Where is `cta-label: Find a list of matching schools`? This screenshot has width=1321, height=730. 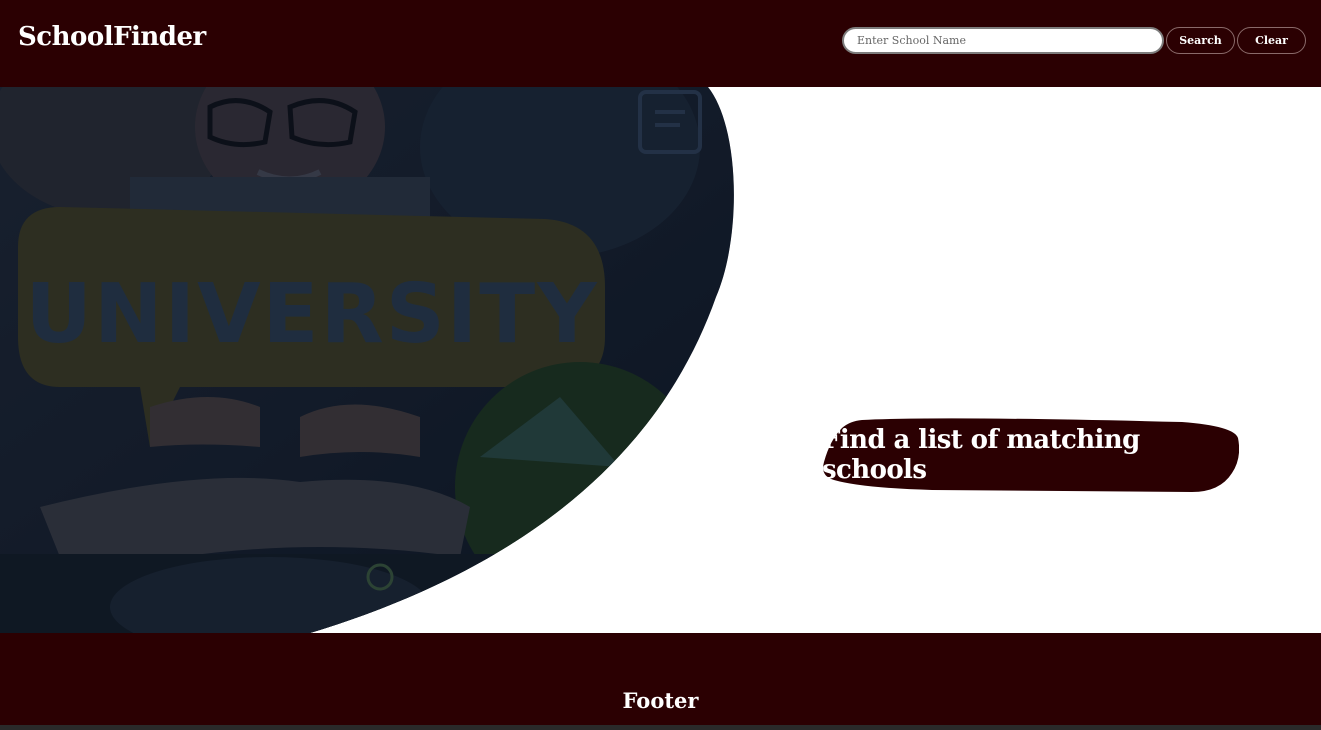 cta-label: Find a list of matching schools is located at coordinates (981, 455).